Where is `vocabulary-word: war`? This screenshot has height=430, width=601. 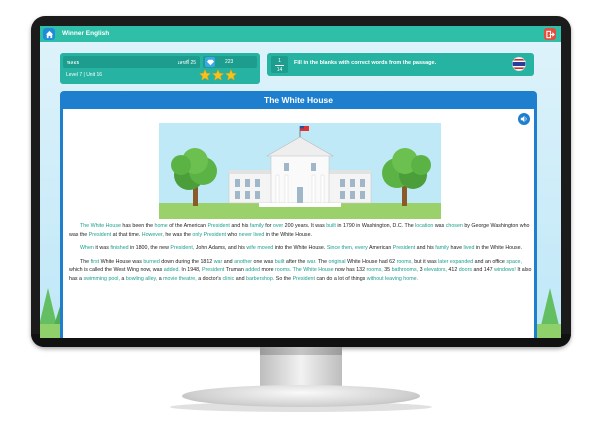 vocabulary-word: war is located at coordinates (218, 262).